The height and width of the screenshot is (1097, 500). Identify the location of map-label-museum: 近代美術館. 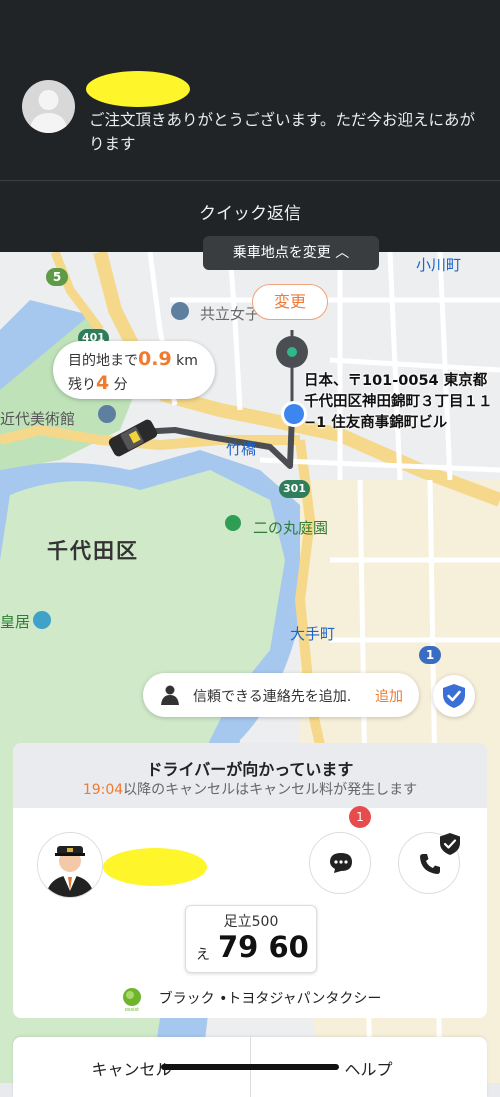
(38, 419).